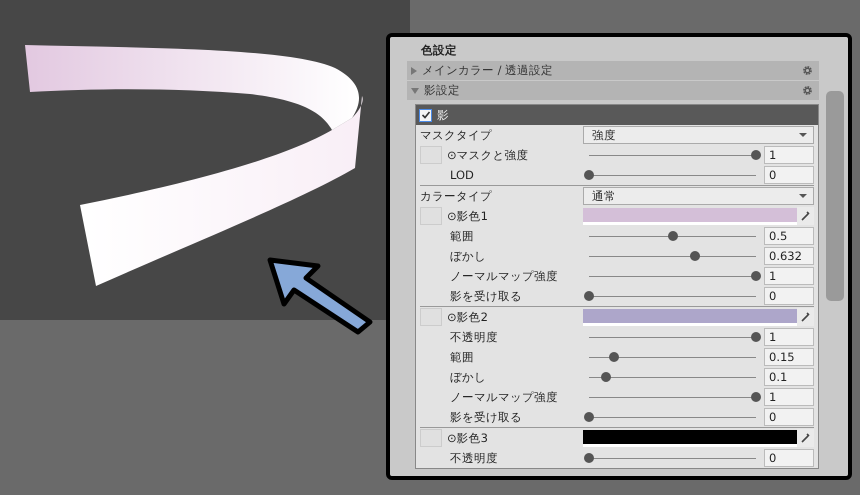  What do you see at coordinates (456, 135) in the screenshot?
I see `property-label: マスクタイプ` at bounding box center [456, 135].